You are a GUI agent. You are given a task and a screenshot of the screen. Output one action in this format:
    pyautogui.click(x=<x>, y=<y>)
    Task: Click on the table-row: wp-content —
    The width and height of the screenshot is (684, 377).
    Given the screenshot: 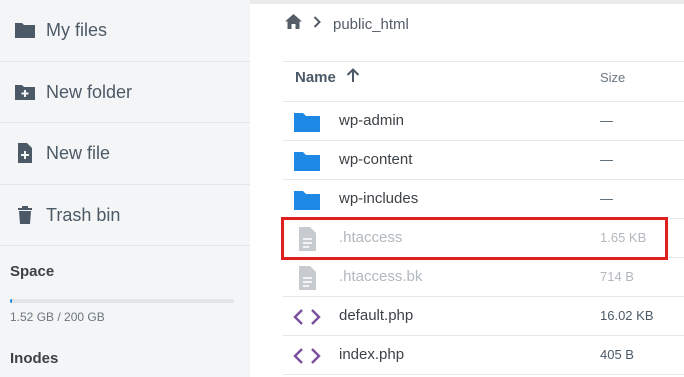 What is the action you would take?
    pyautogui.click(x=483, y=160)
    